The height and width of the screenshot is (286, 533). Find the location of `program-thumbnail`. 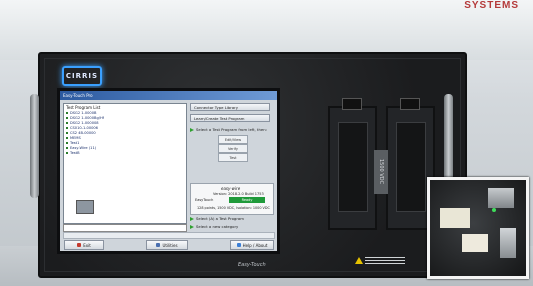

program-thumbnail is located at coordinates (85, 207).